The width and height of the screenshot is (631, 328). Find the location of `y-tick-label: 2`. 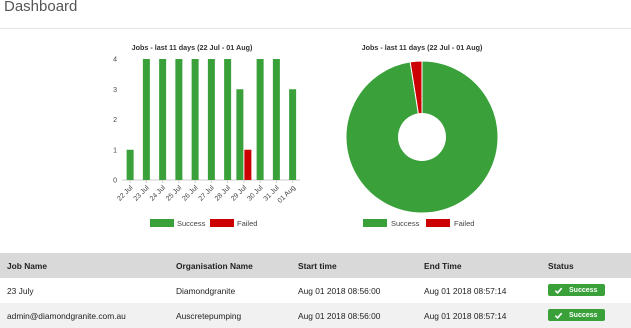

y-tick-label: 2 is located at coordinates (115, 120).